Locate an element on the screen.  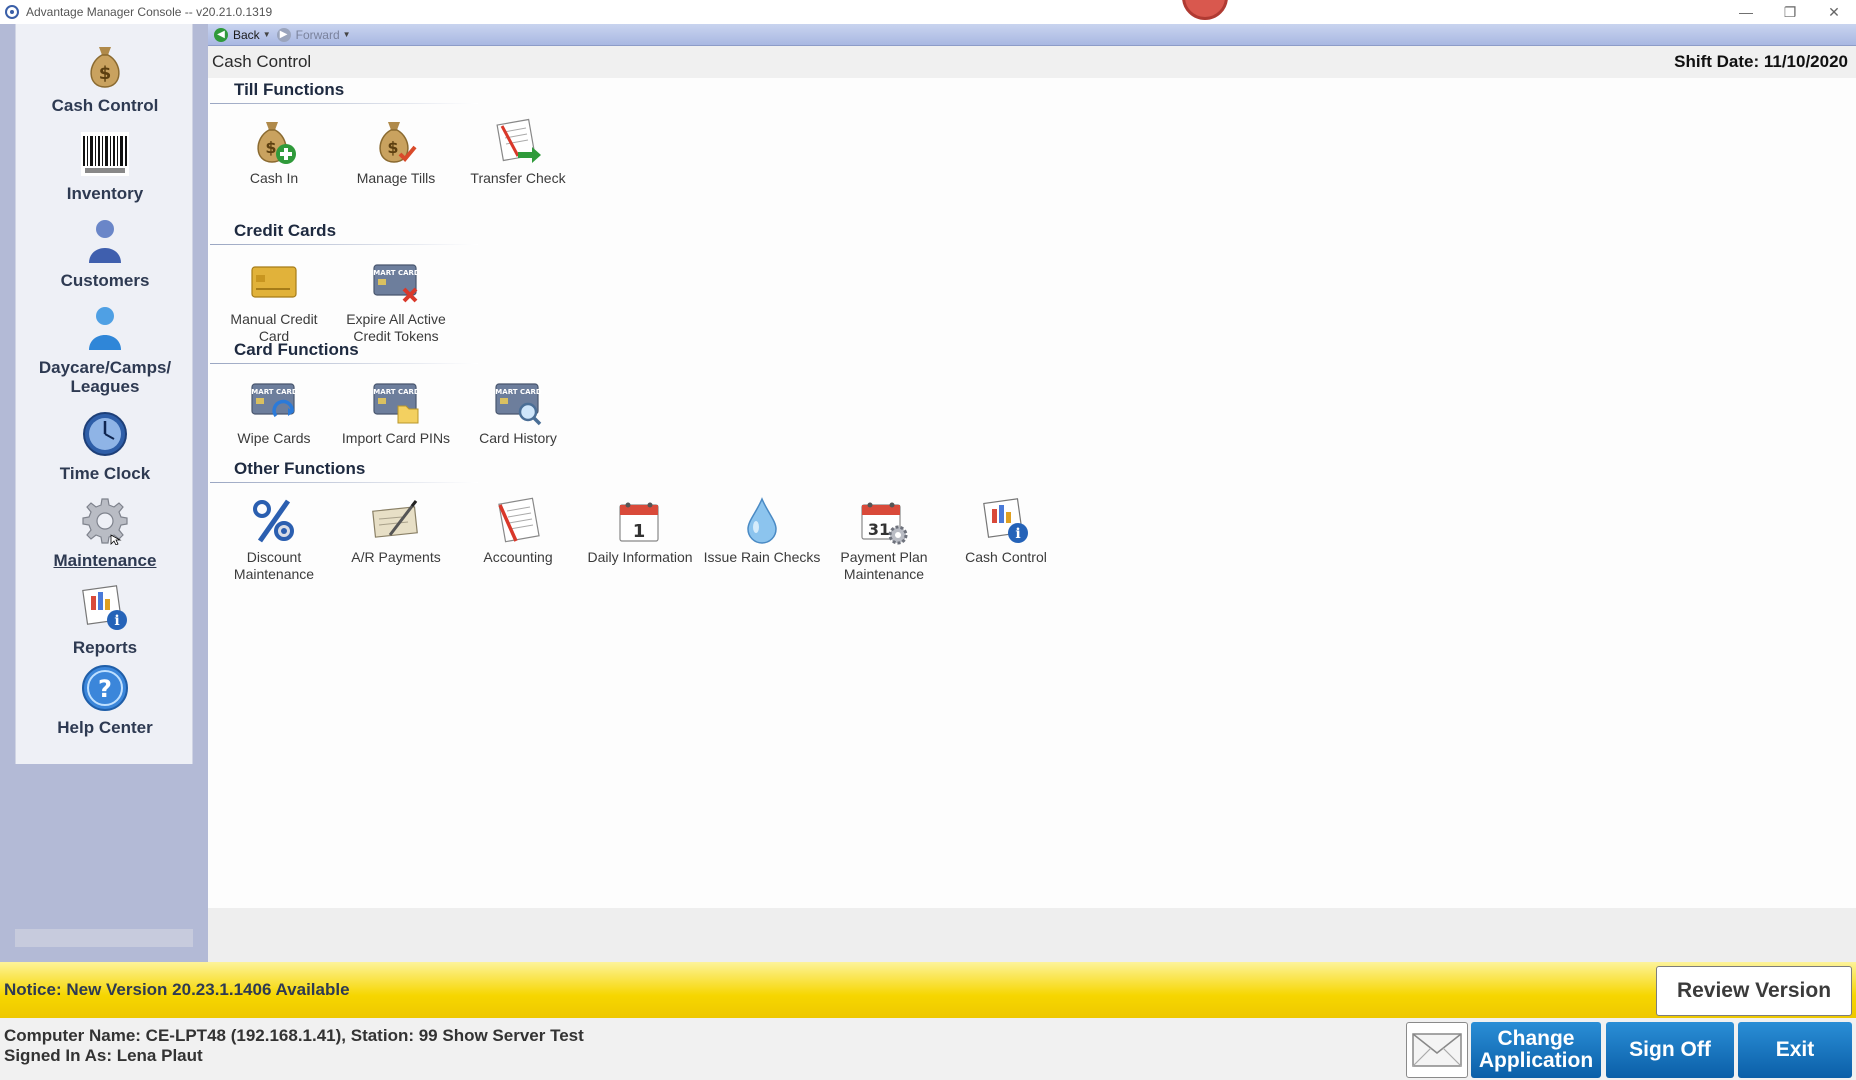
sidebar-item-label: Help Center is located at coordinates (105, 727).